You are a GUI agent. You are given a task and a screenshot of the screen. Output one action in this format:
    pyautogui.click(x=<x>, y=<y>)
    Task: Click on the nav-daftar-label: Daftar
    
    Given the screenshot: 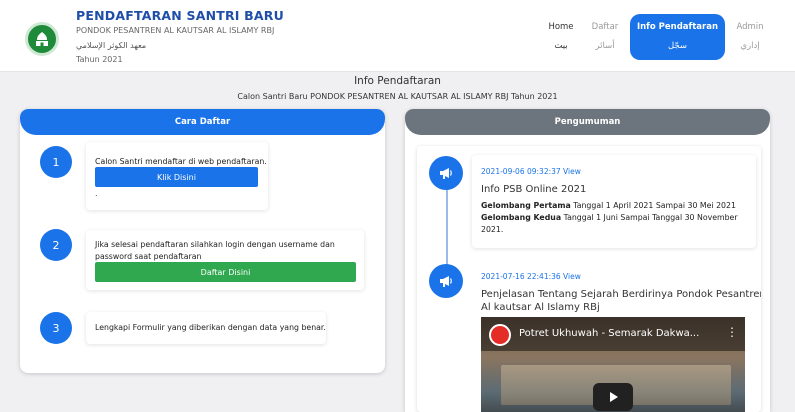 What is the action you would take?
    pyautogui.click(x=605, y=27)
    